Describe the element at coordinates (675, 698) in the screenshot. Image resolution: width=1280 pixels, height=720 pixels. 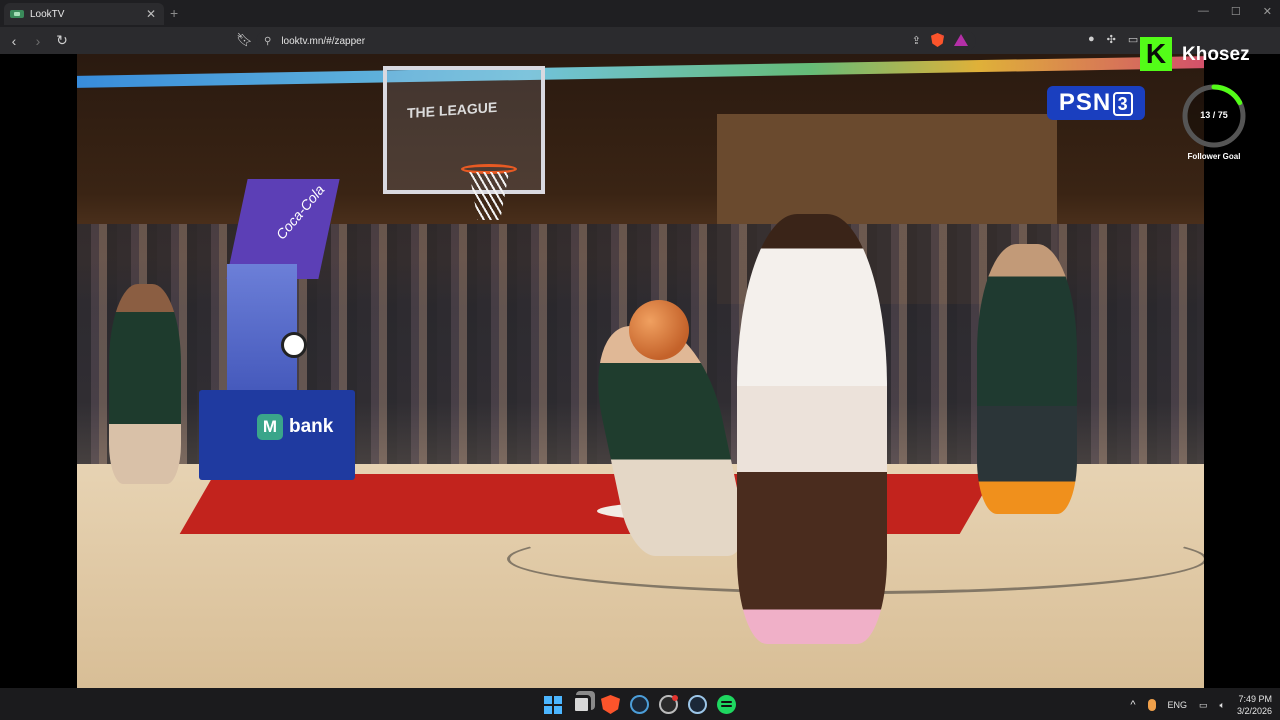
I see `recording-dot` at that location.